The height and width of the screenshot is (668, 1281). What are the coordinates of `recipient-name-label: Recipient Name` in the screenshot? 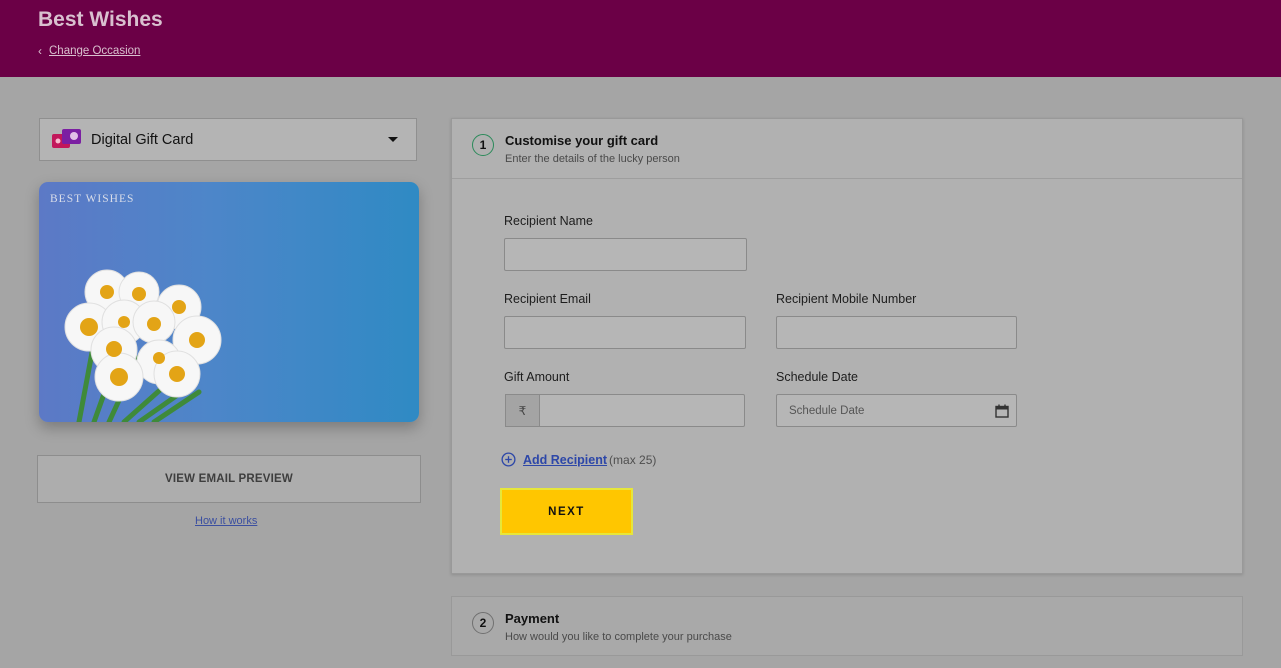 It's located at (548, 221).